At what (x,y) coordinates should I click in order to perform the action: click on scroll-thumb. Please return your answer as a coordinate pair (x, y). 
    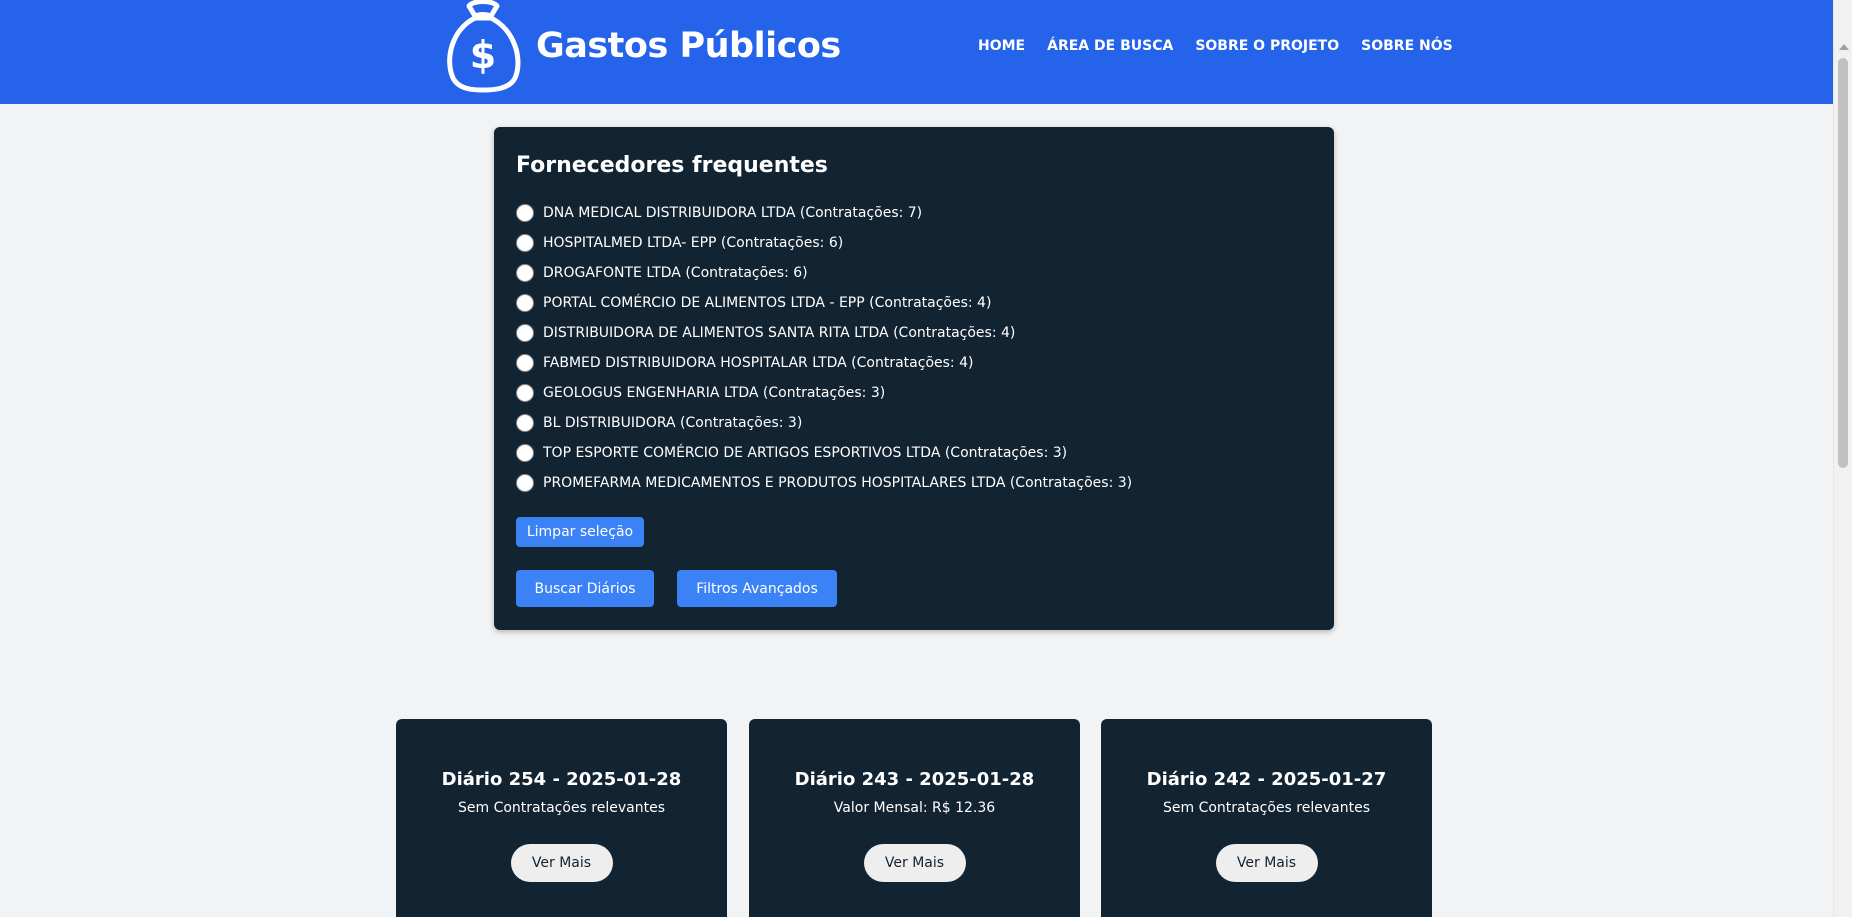
    Looking at the image, I should click on (1843, 263).